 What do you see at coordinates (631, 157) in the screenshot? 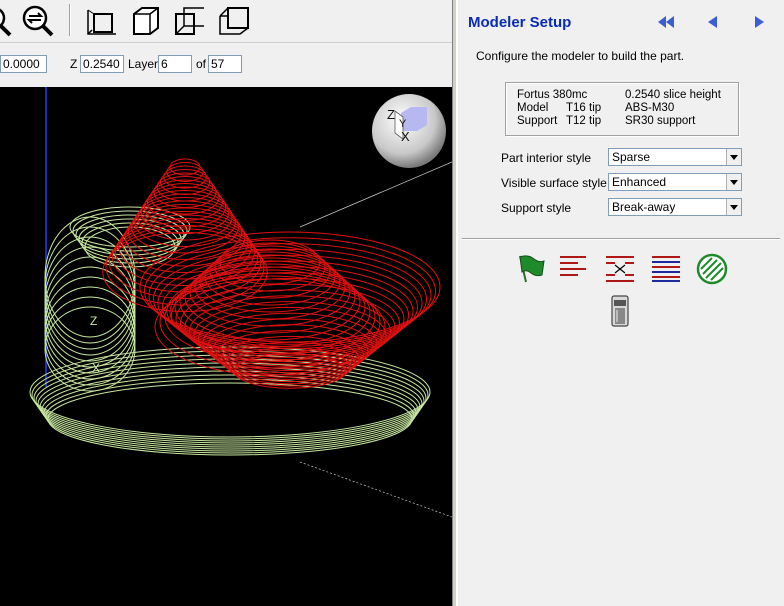
I see `part-interior-style-value: Sparse` at bounding box center [631, 157].